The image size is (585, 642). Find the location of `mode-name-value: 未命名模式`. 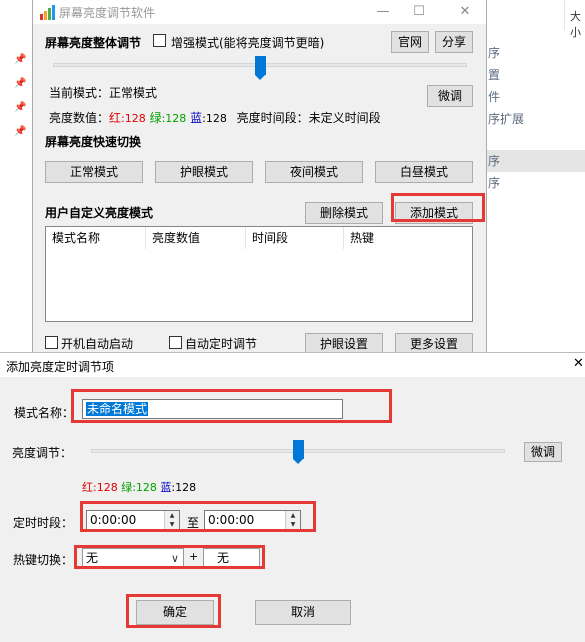

mode-name-value: 未命名模式 is located at coordinates (117, 409).